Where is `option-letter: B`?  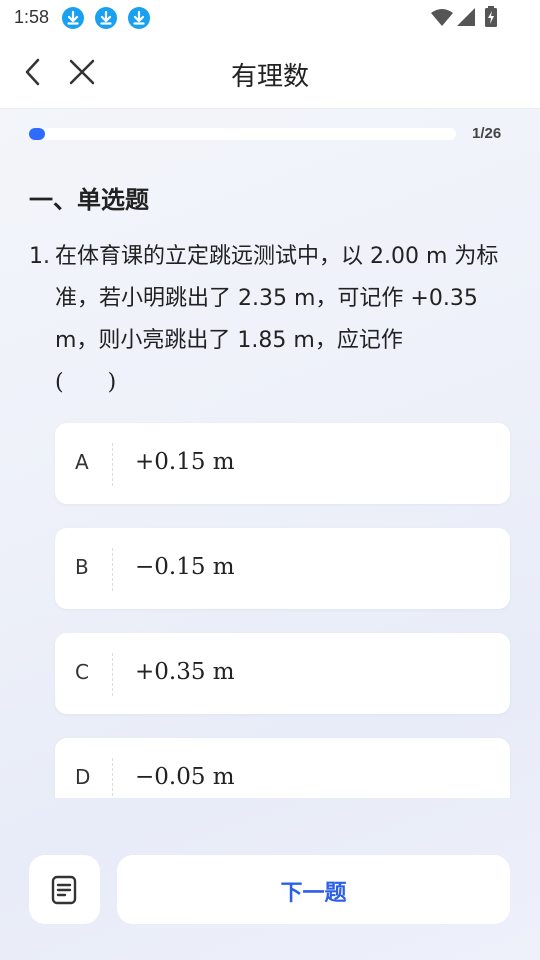
option-letter: B is located at coordinates (82, 567).